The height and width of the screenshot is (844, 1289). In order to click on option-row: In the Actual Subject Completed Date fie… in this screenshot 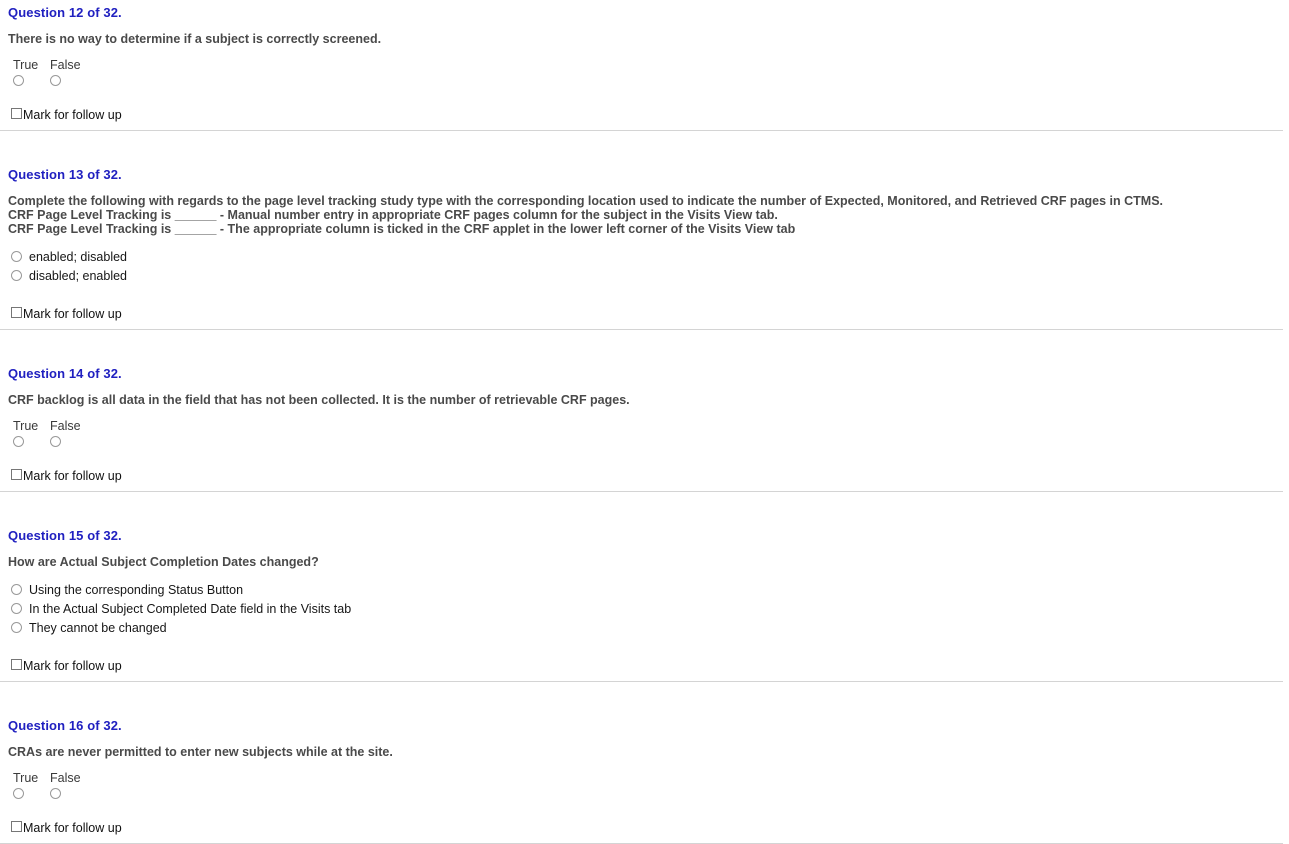, I will do `click(650, 609)`.